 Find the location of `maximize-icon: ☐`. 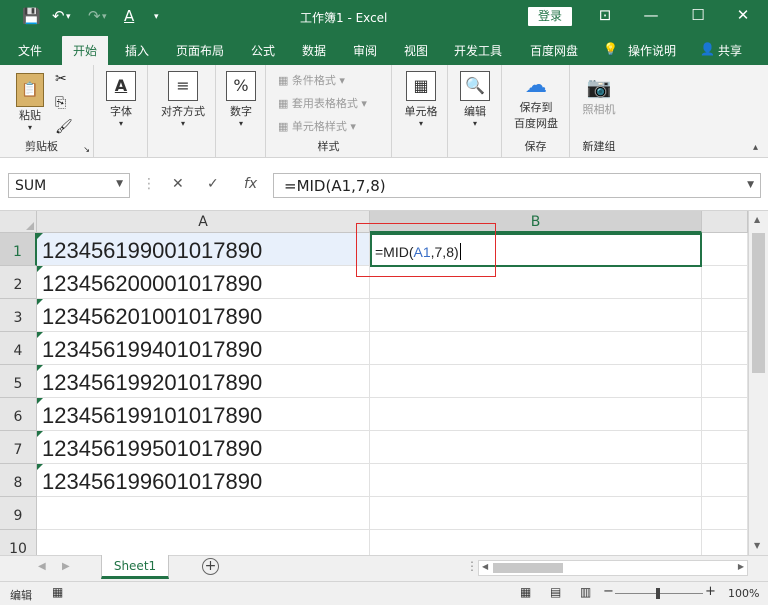

maximize-icon: ☐ is located at coordinates (698, 15).